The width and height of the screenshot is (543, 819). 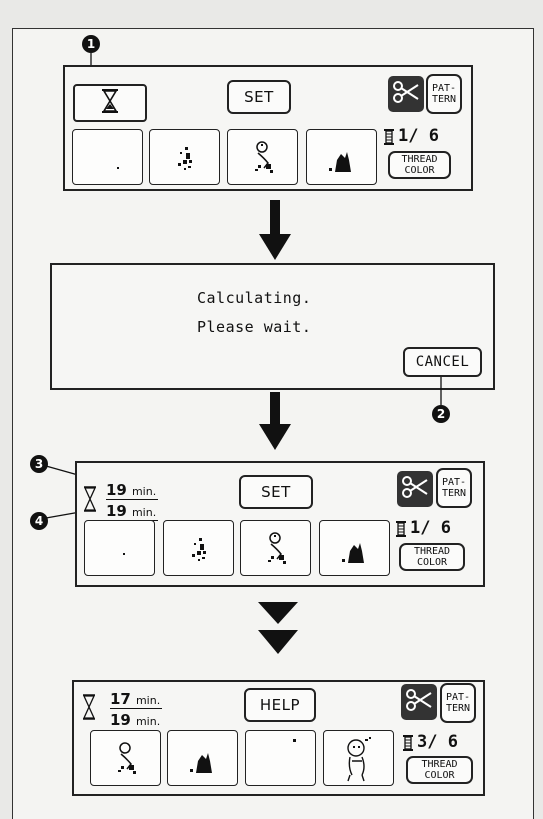 I want to click on total-time: 17 min., so click(x=136, y=699).